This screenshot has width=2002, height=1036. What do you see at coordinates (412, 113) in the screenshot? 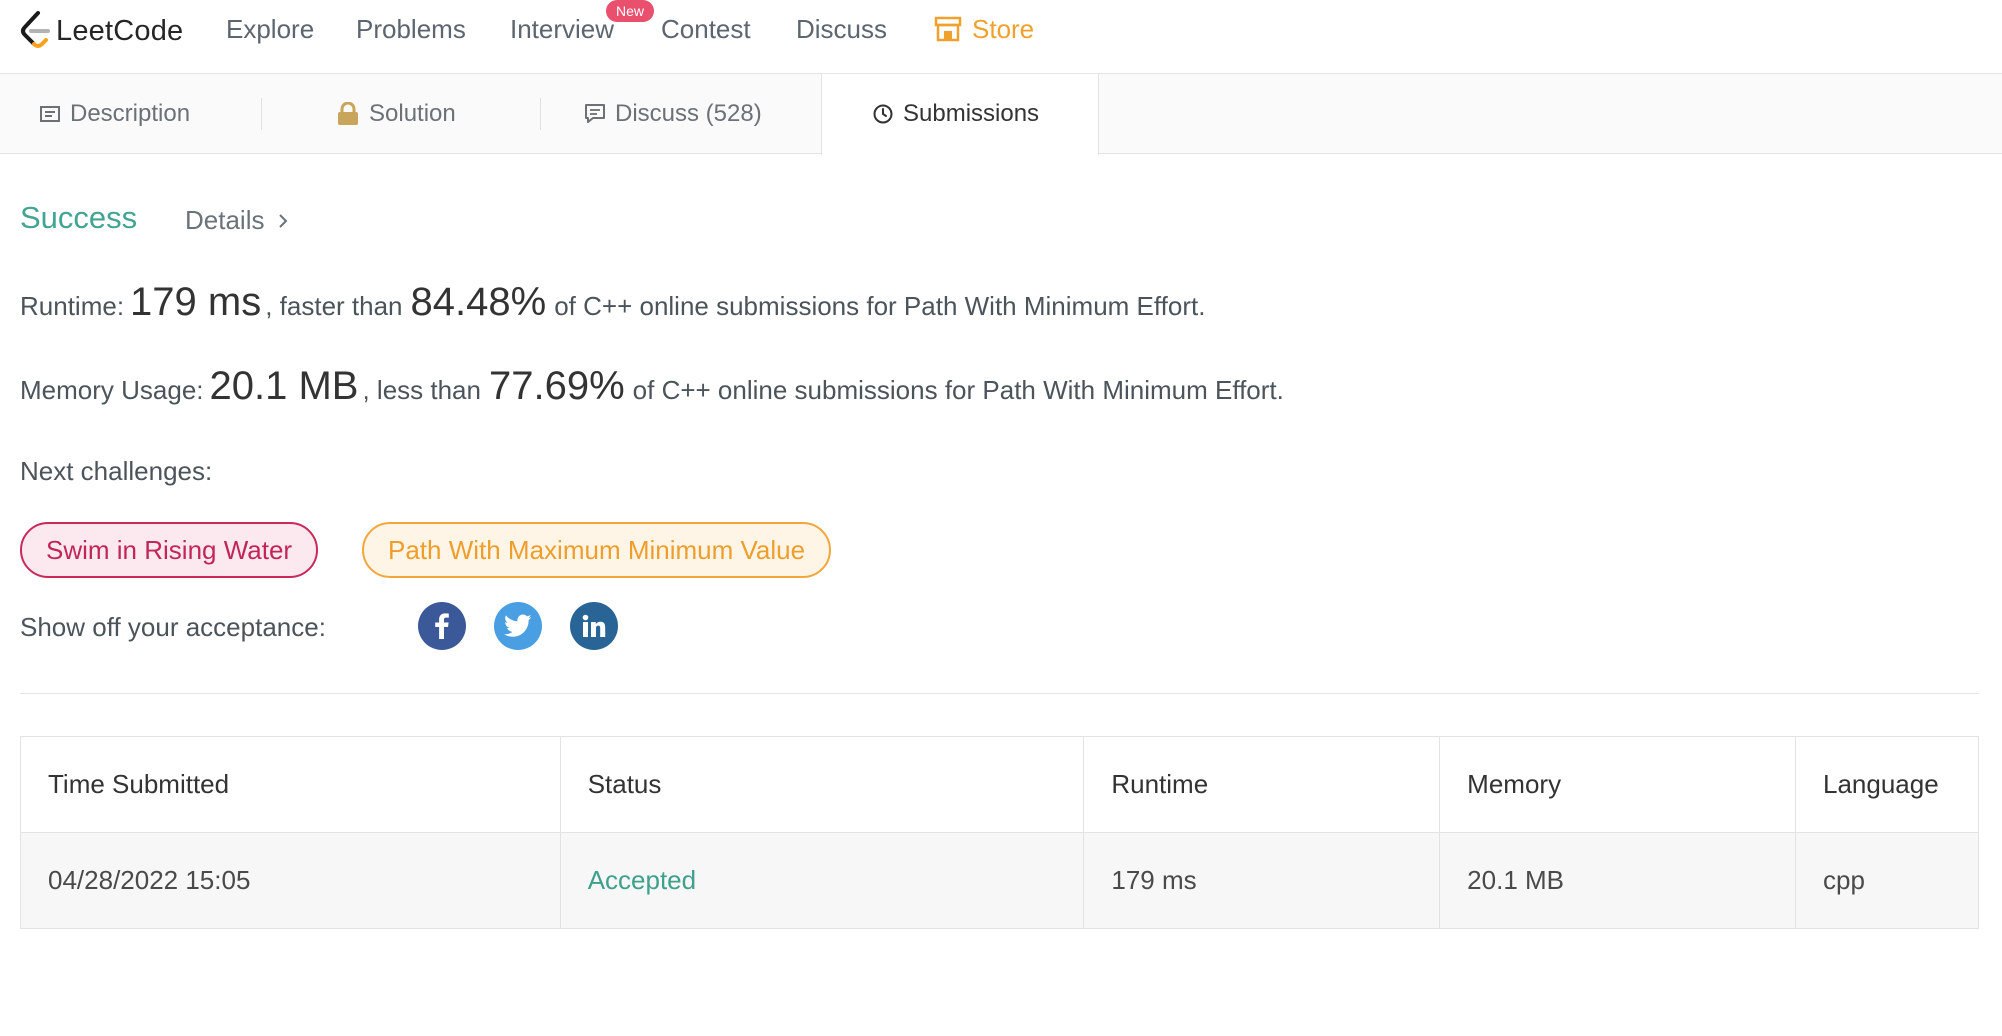
I see `tab-solution-label: Solution` at bounding box center [412, 113].